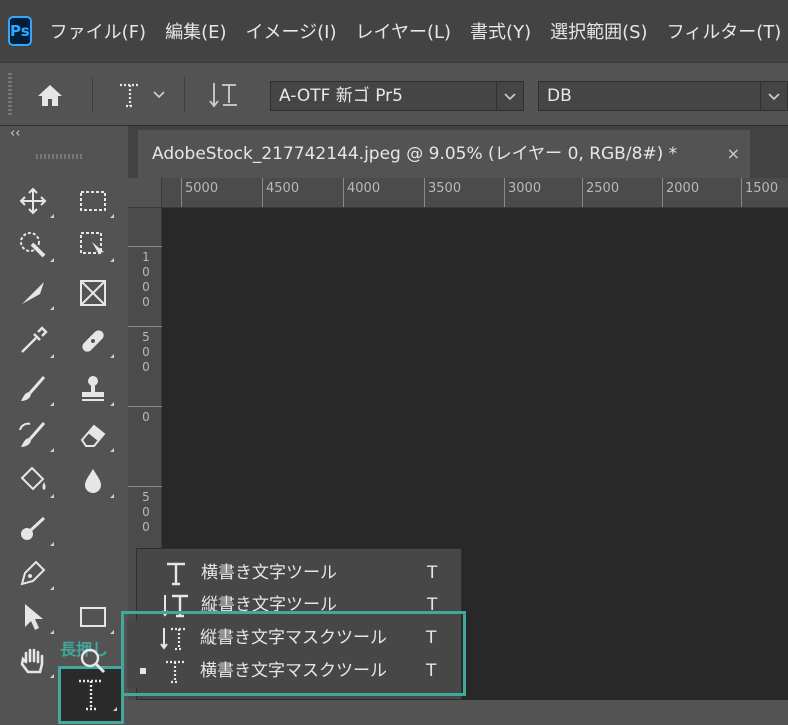 This screenshot has height=725, width=788. I want to click on tool-preset-picker, so click(144, 95).